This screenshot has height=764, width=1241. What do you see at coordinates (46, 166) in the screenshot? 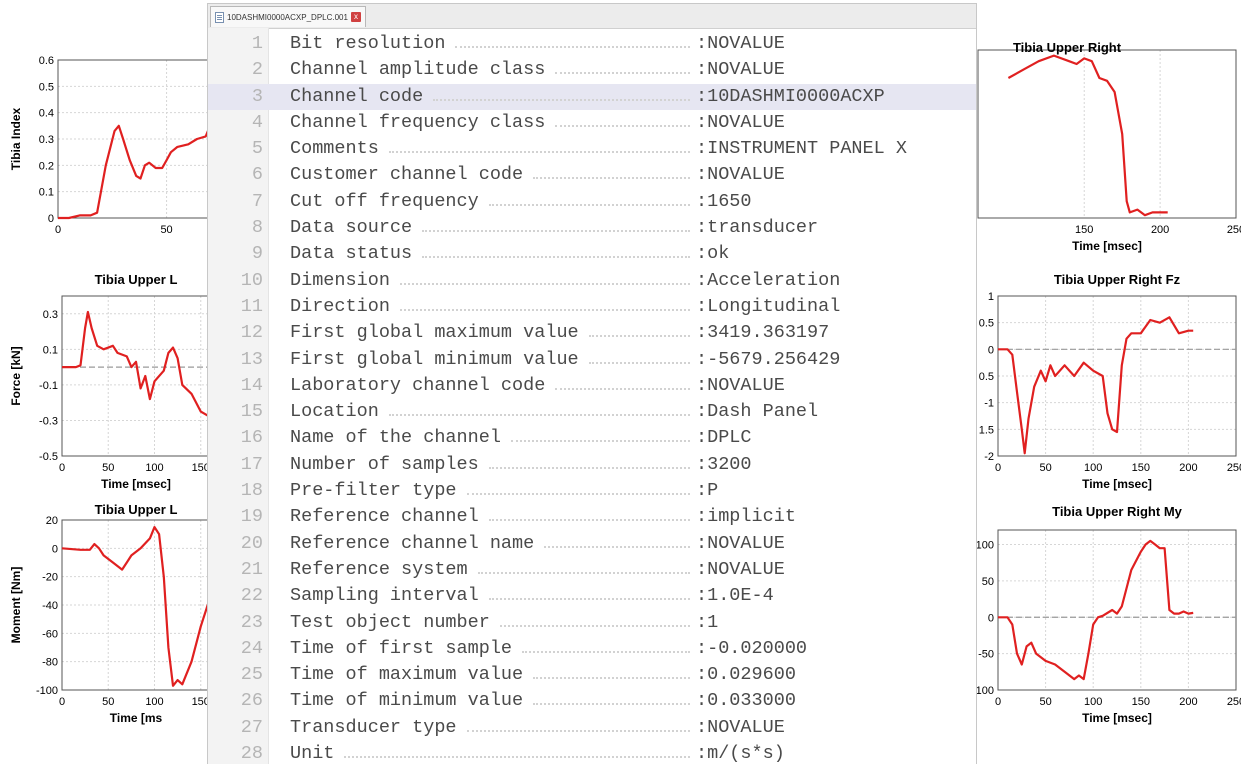
I see `y-tick-label: 0.2` at bounding box center [46, 166].